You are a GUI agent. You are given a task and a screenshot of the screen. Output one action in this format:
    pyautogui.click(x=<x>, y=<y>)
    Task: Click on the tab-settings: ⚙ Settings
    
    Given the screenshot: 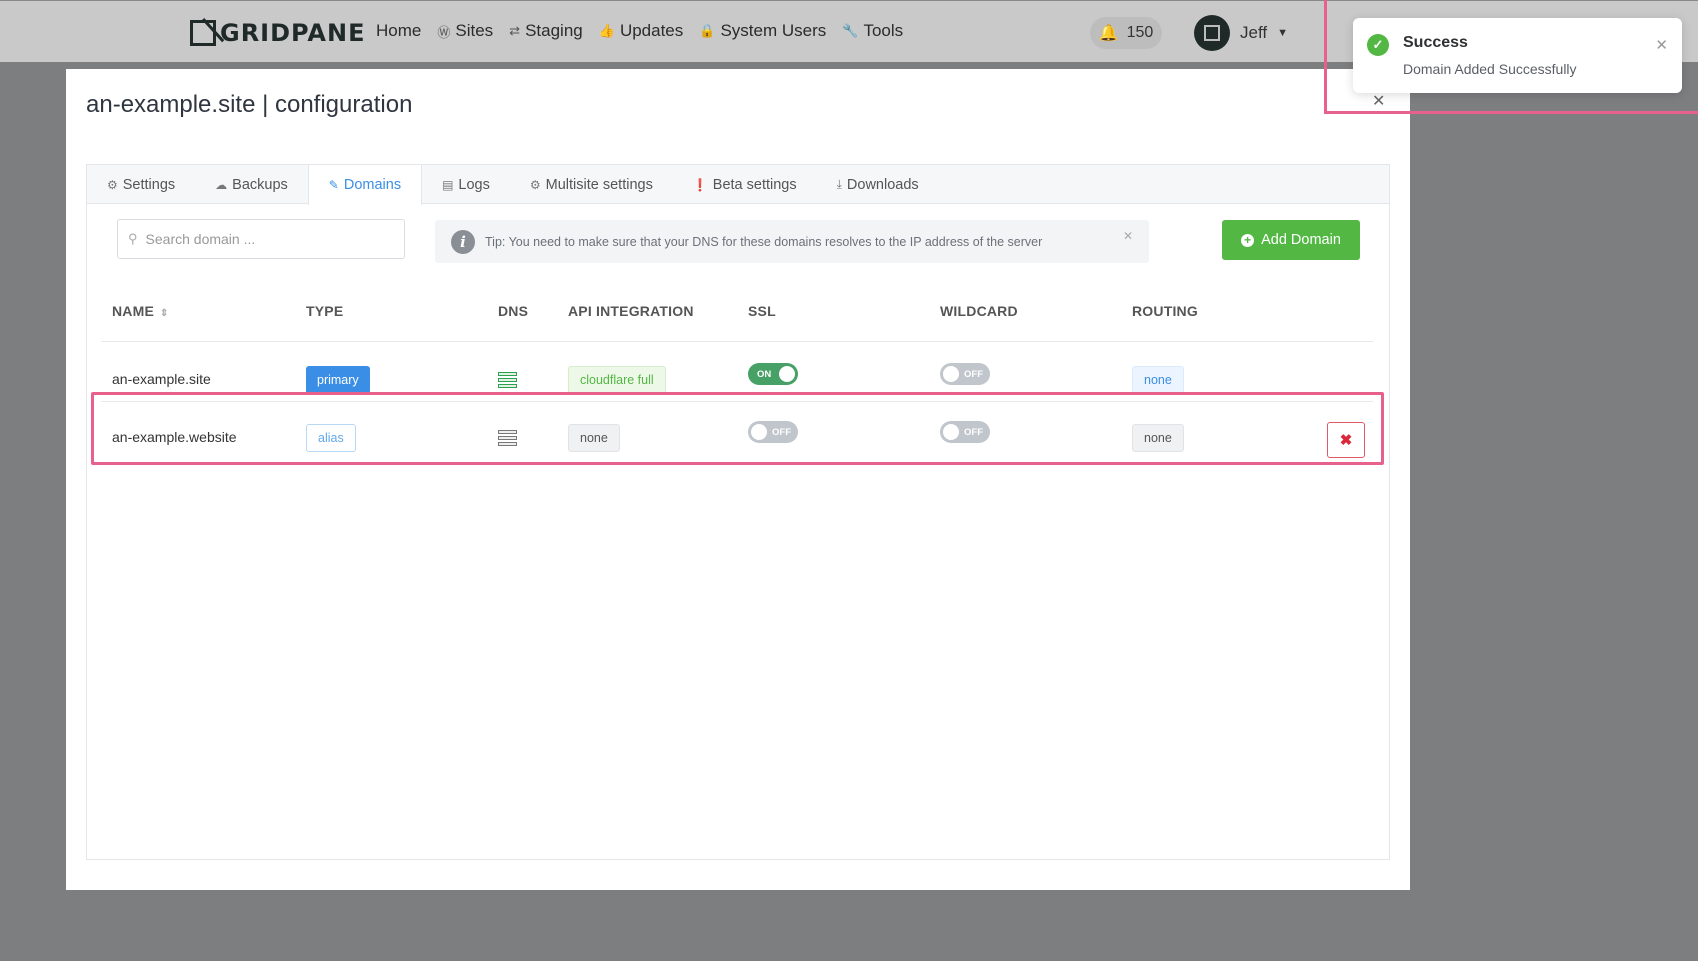 What is the action you would take?
    pyautogui.click(x=141, y=184)
    